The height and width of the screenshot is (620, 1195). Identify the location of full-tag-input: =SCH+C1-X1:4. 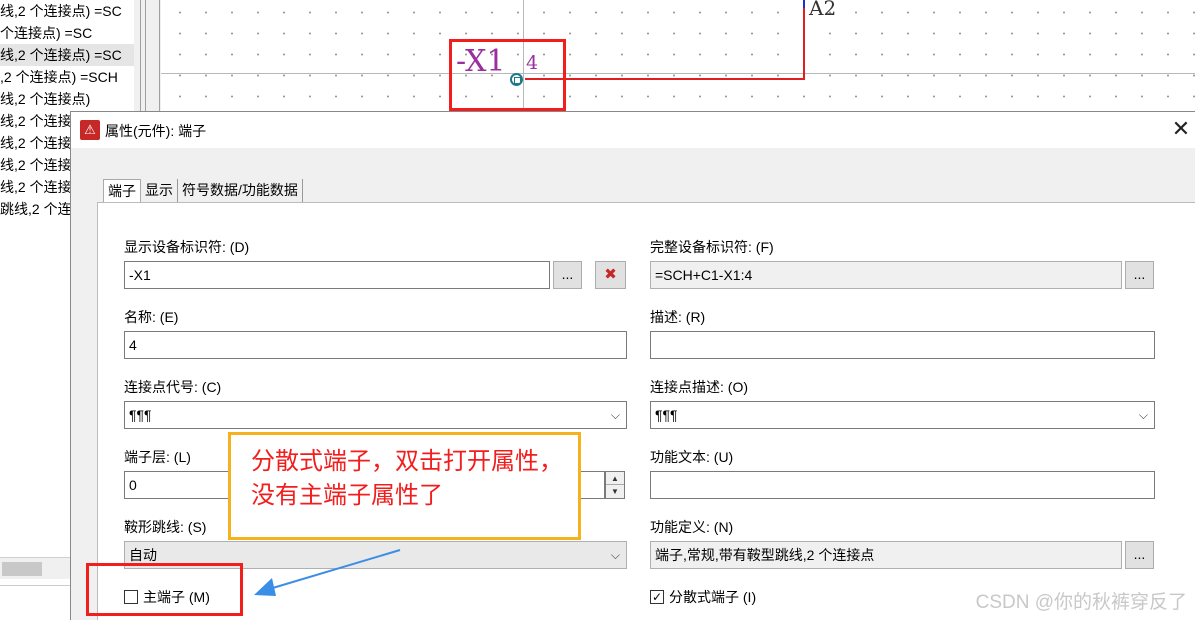
(886, 275).